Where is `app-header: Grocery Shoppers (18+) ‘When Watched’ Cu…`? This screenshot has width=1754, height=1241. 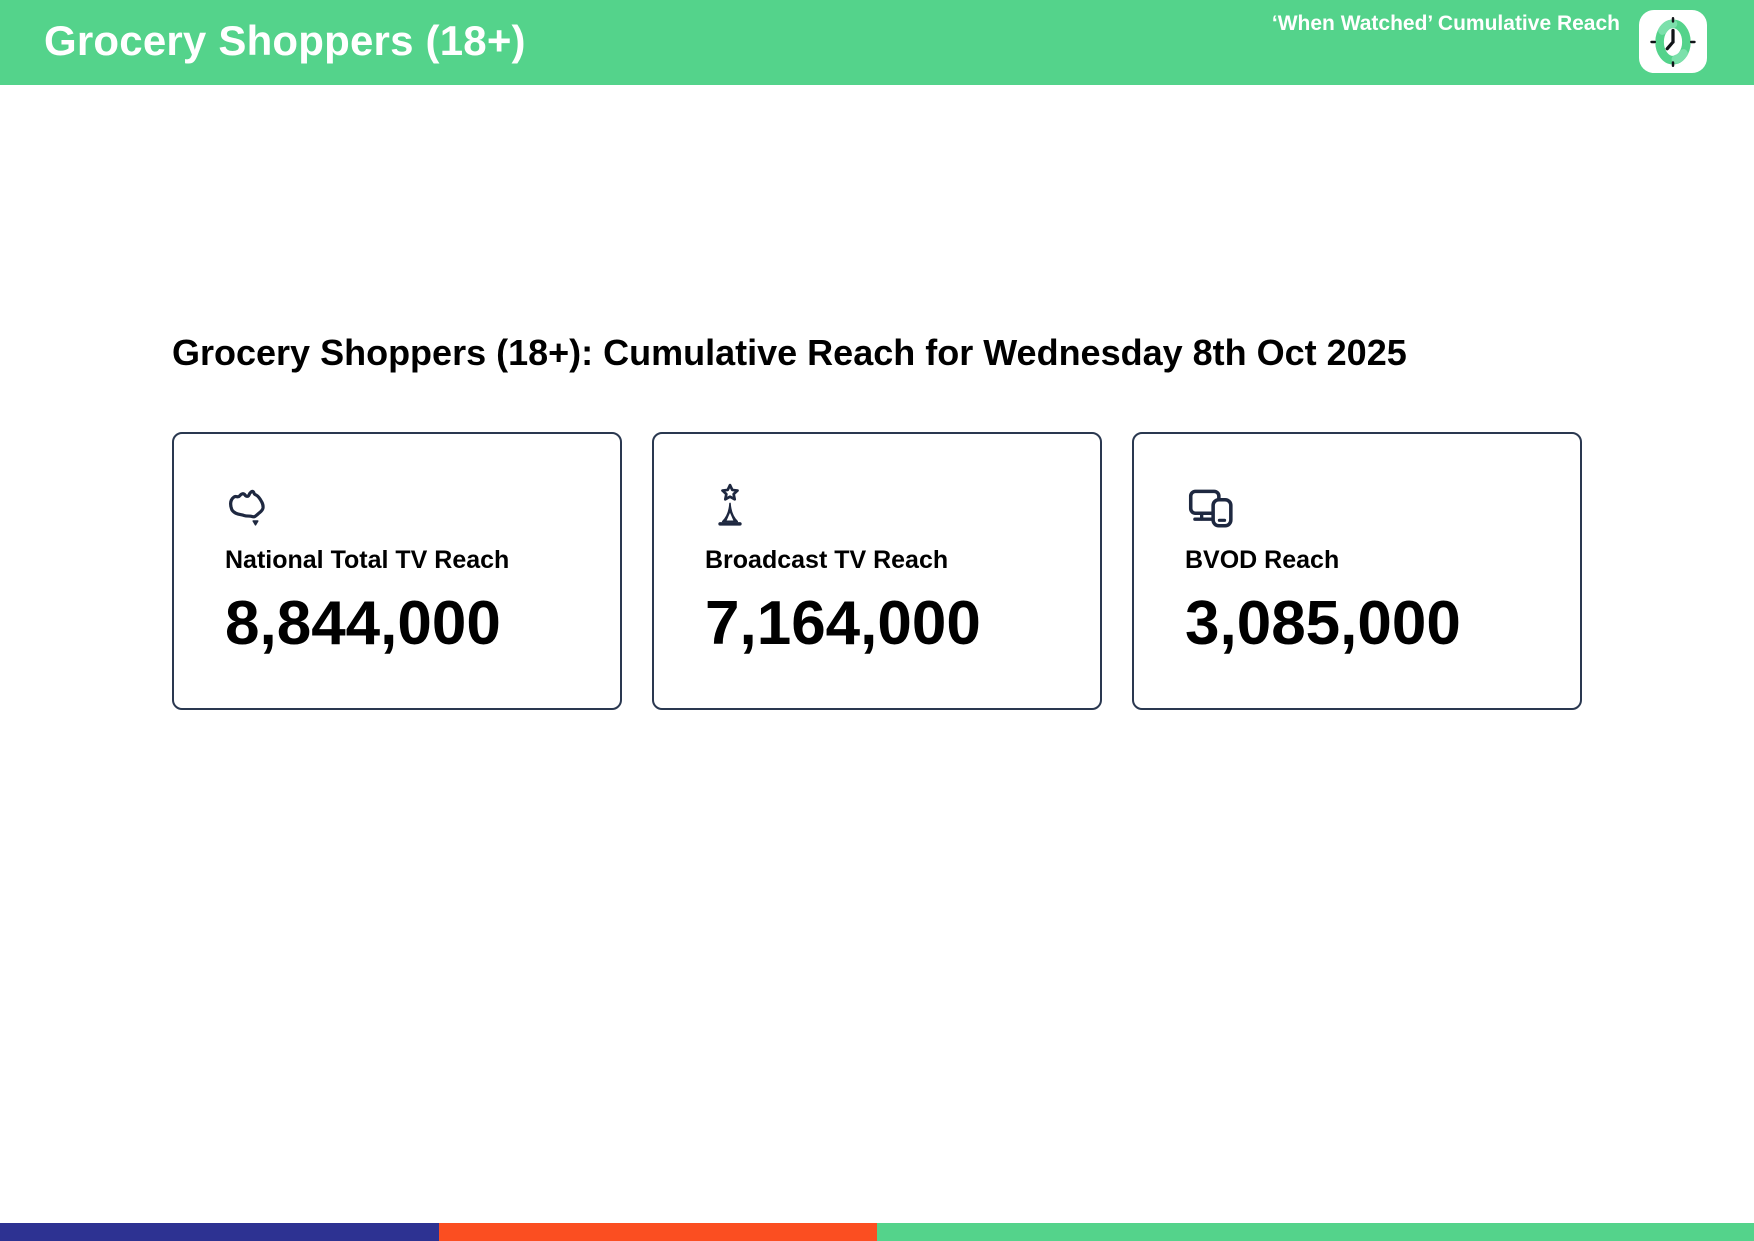
app-header: Grocery Shoppers (18+) ‘When Watched’ Cu… is located at coordinates (877, 42).